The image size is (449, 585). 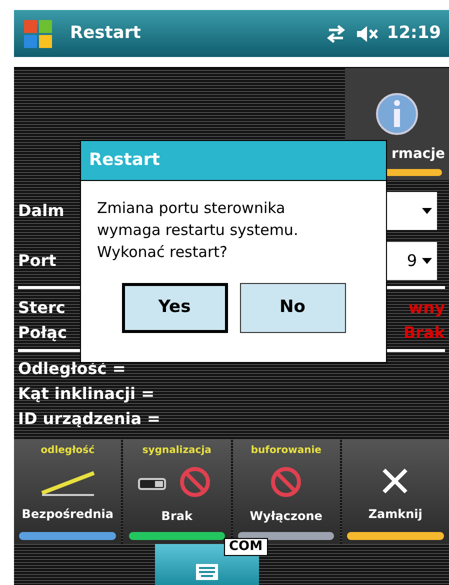 What do you see at coordinates (175, 308) in the screenshot?
I see `dialog-button: Yes` at bounding box center [175, 308].